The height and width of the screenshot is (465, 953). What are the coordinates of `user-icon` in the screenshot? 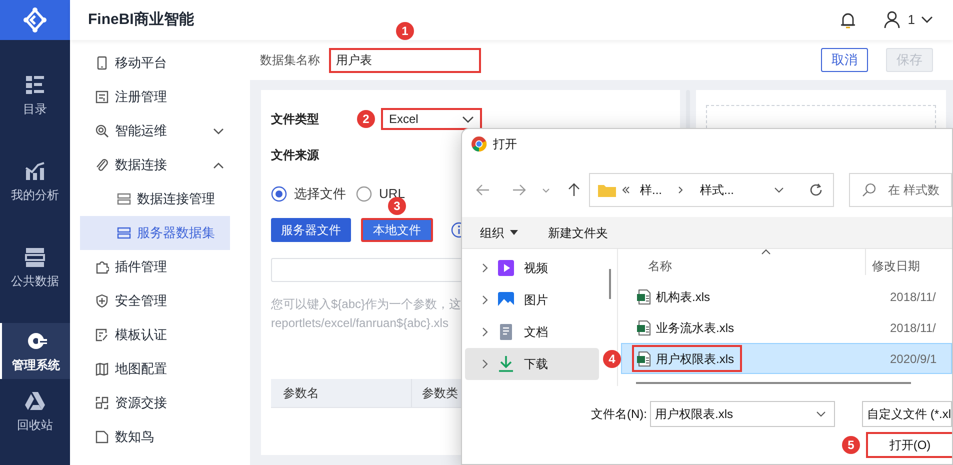 It's located at (892, 20).